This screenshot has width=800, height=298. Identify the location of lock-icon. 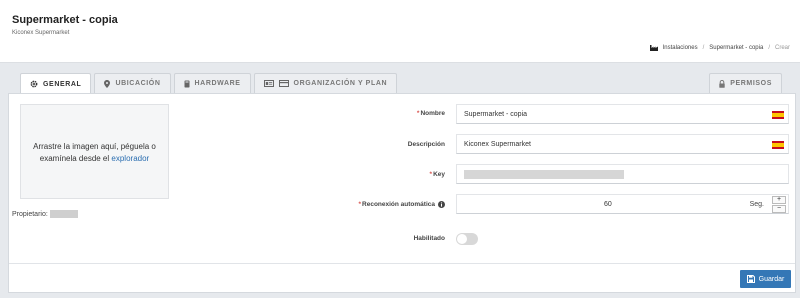
(722, 83).